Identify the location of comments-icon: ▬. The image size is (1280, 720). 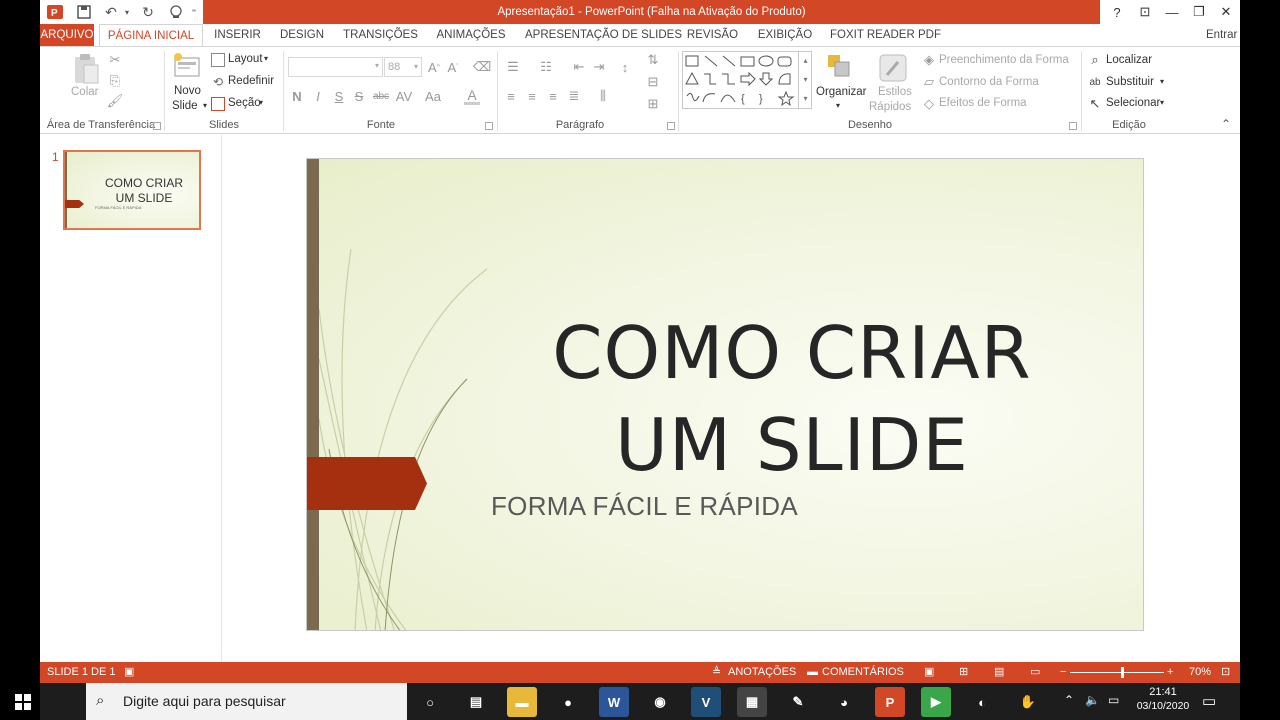
(812, 672).